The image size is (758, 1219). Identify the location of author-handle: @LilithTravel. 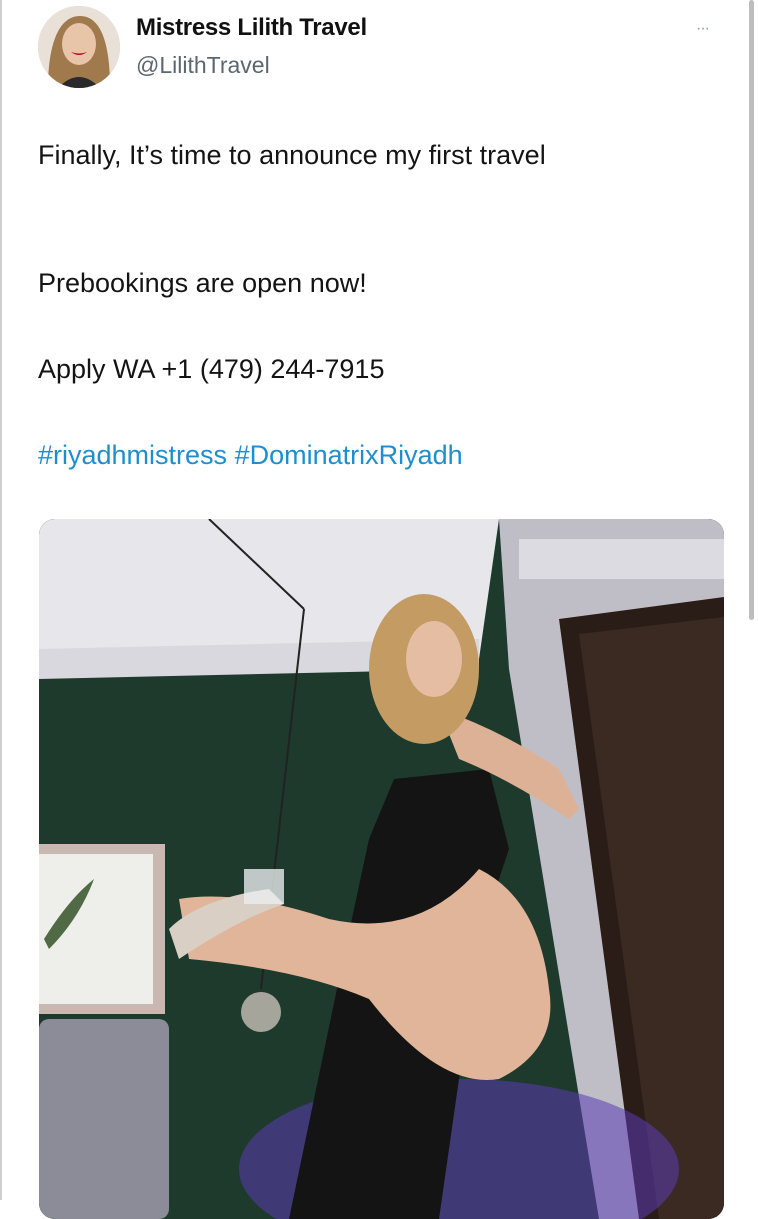
(203, 65).